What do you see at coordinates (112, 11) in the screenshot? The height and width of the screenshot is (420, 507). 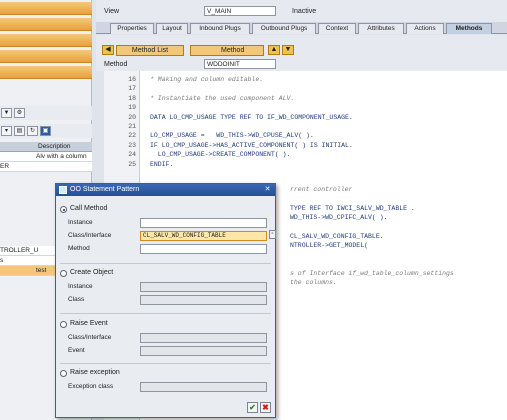 I see `view-label: View` at bounding box center [112, 11].